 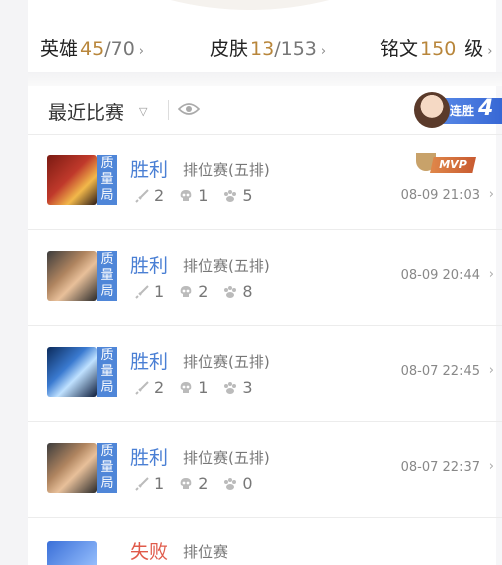 I want to click on streak-avatar, so click(x=432, y=110).